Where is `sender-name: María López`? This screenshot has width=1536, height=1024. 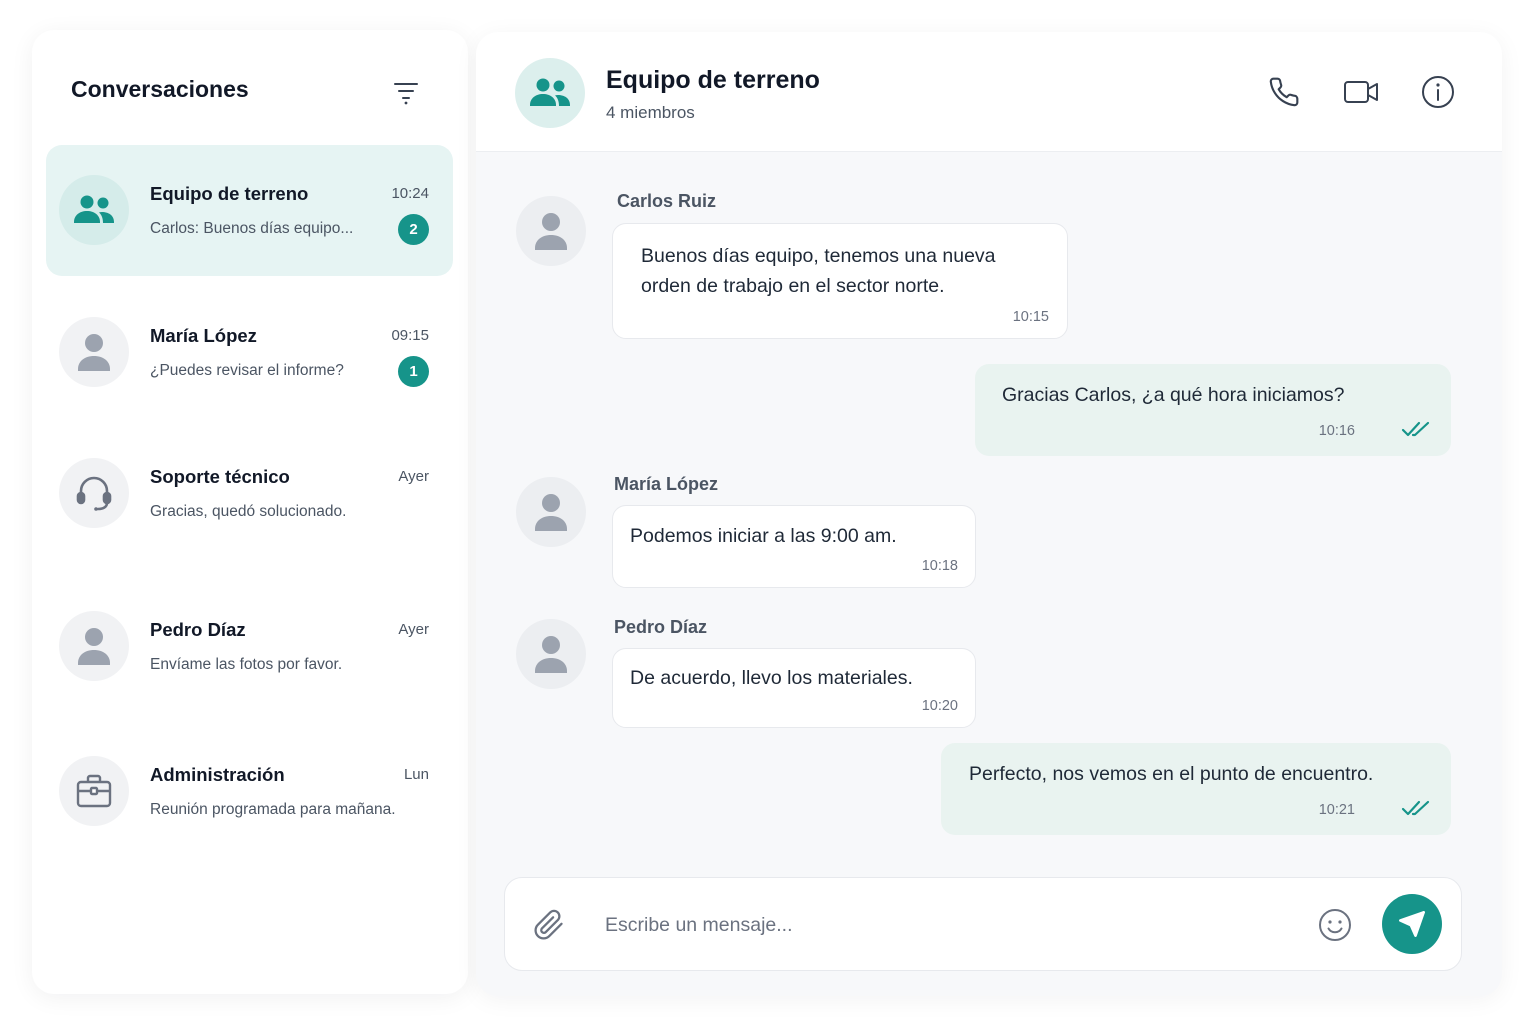
sender-name: María López is located at coordinates (666, 484).